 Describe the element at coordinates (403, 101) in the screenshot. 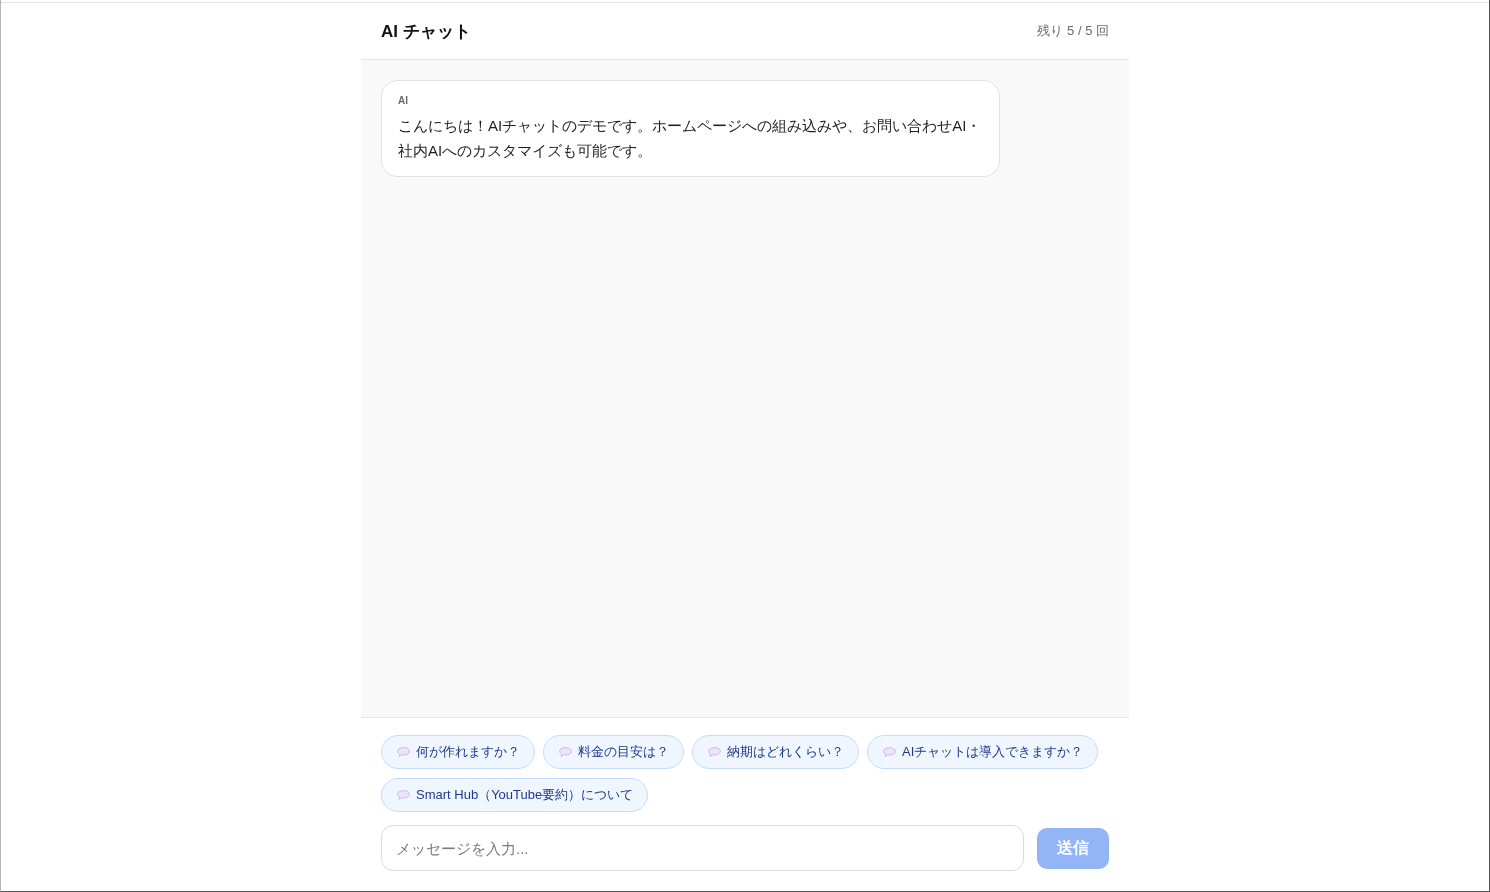

I see `sender-label: AI` at that location.